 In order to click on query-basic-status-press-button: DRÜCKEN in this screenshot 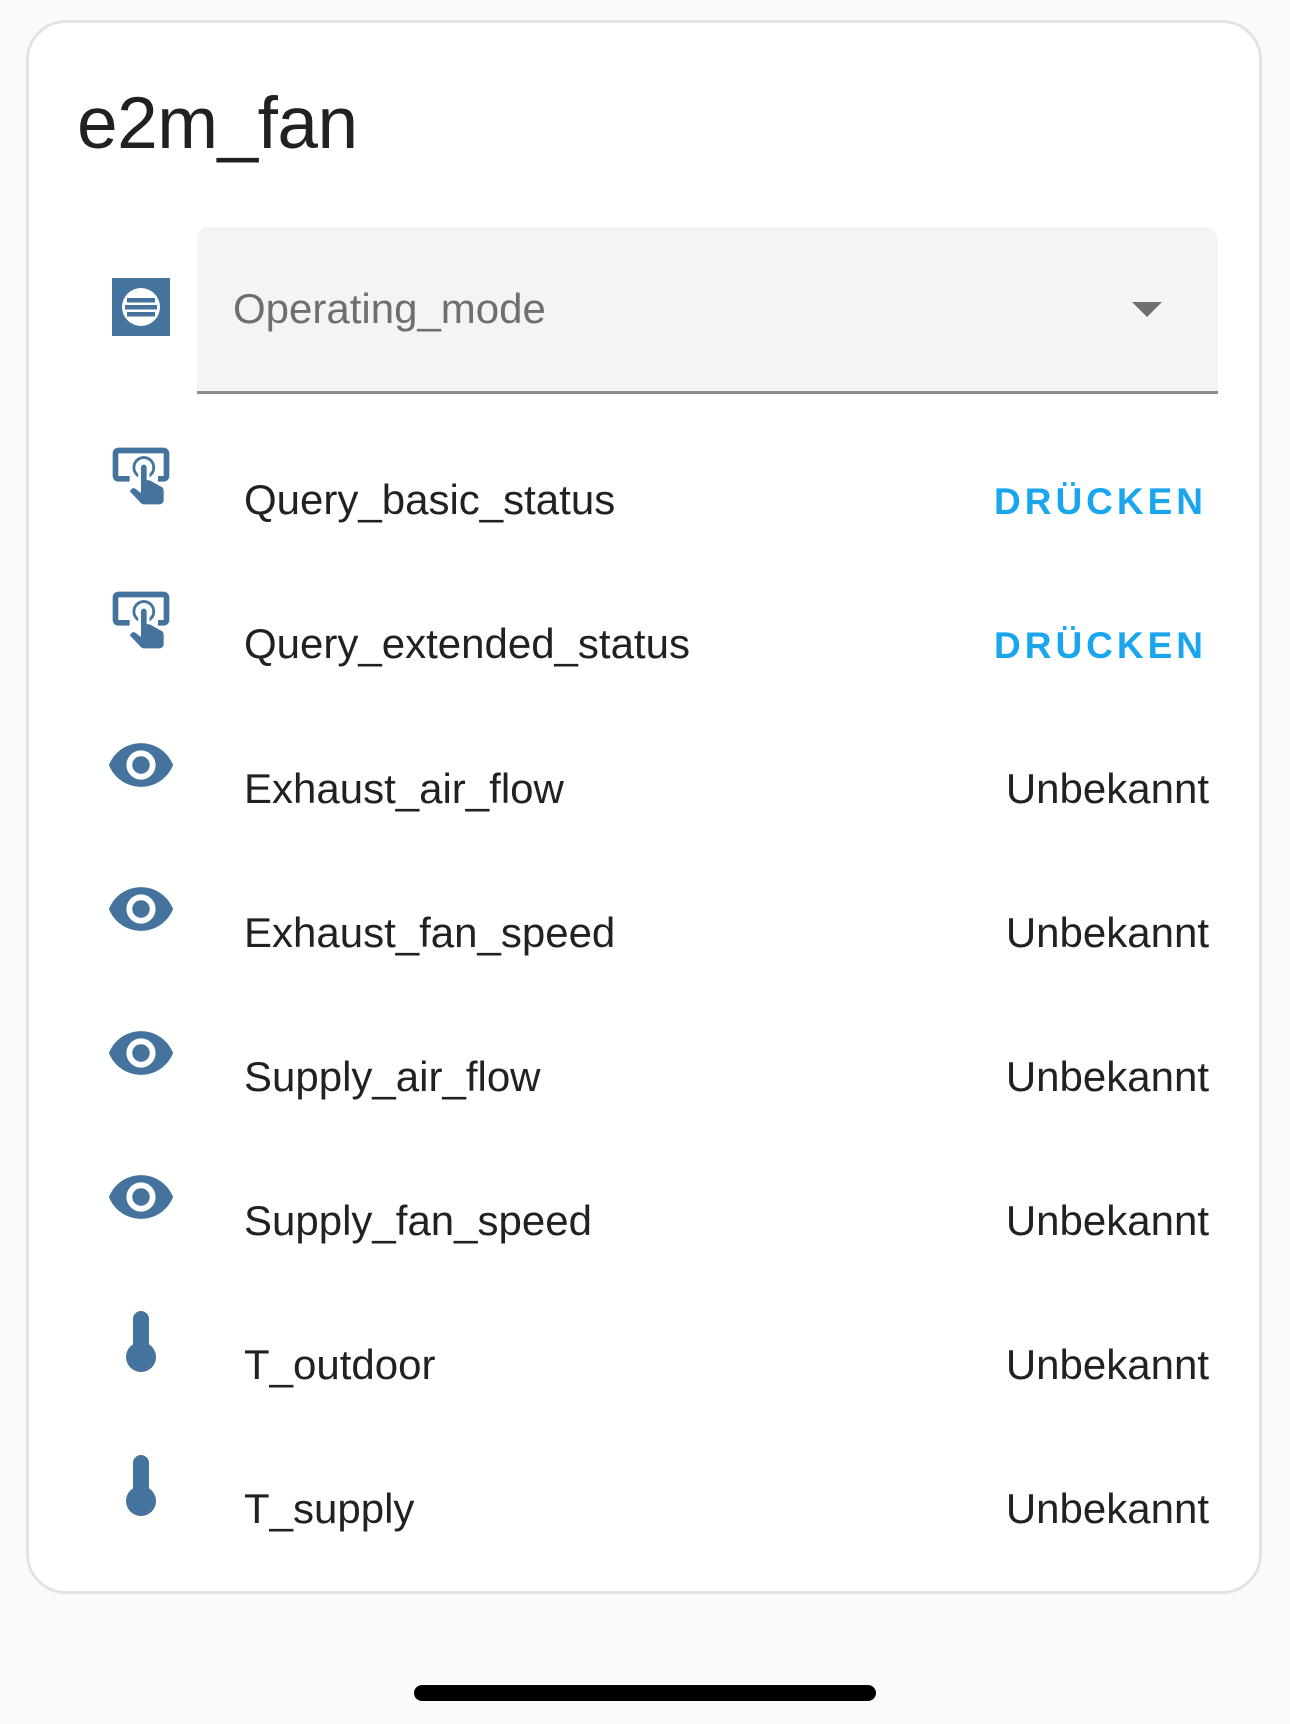, I will do `click(1100, 501)`.